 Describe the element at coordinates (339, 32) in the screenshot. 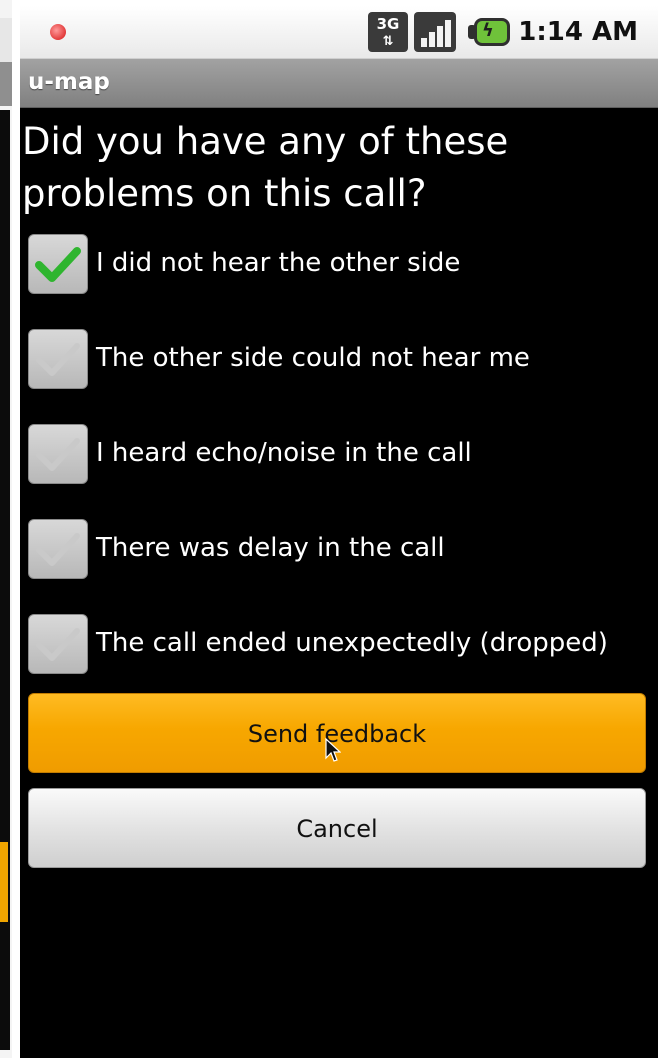

I see `status-bar: 3G ⇅ ϟ 1:14 AM` at that location.